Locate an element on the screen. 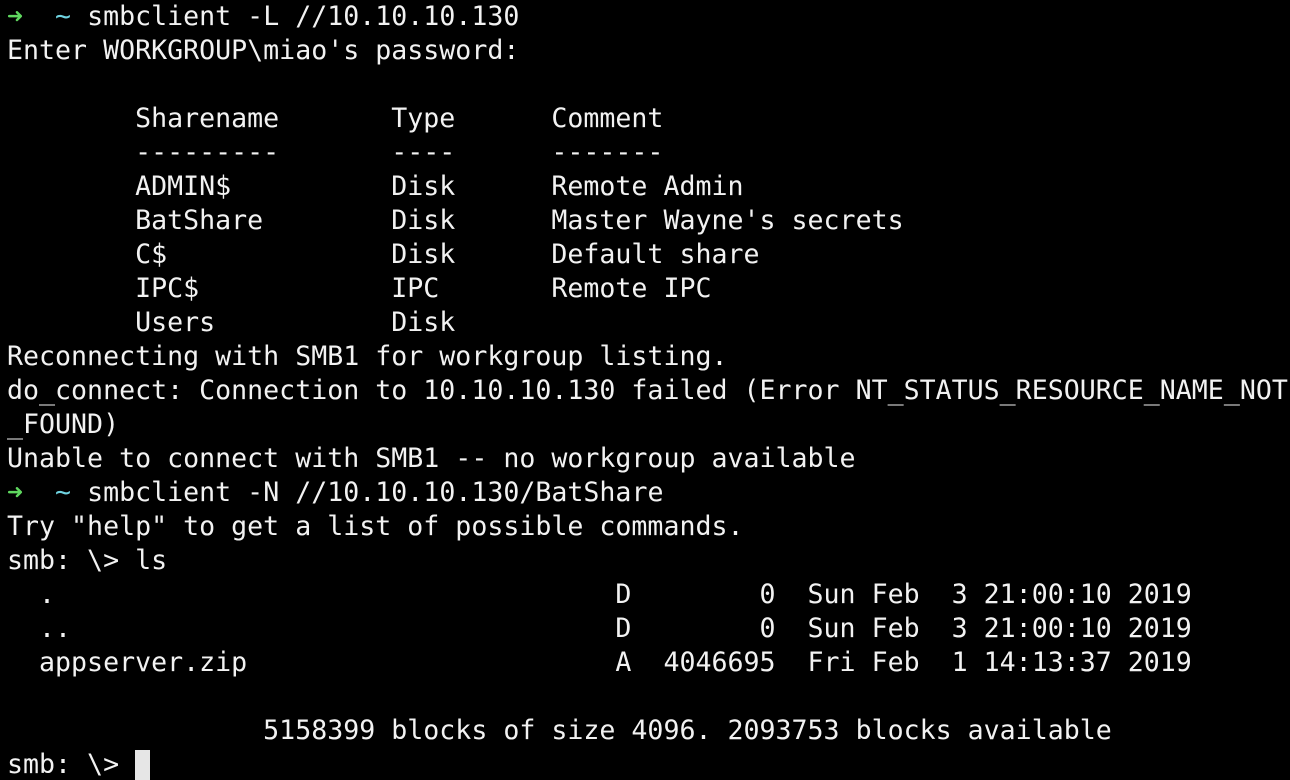  text-cursor is located at coordinates (143, 765).